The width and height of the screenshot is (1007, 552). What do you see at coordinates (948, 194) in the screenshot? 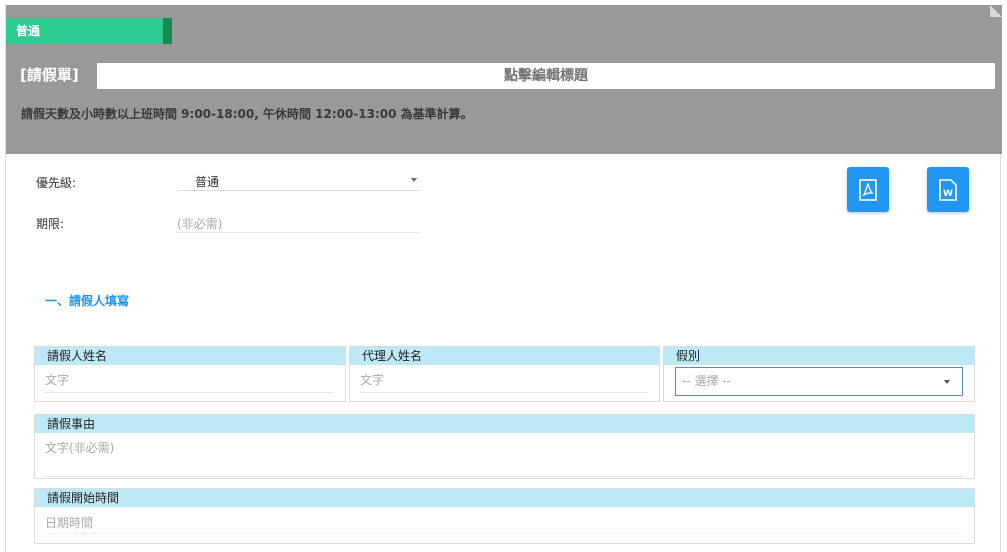
I see `word-icon-letter: W` at bounding box center [948, 194].